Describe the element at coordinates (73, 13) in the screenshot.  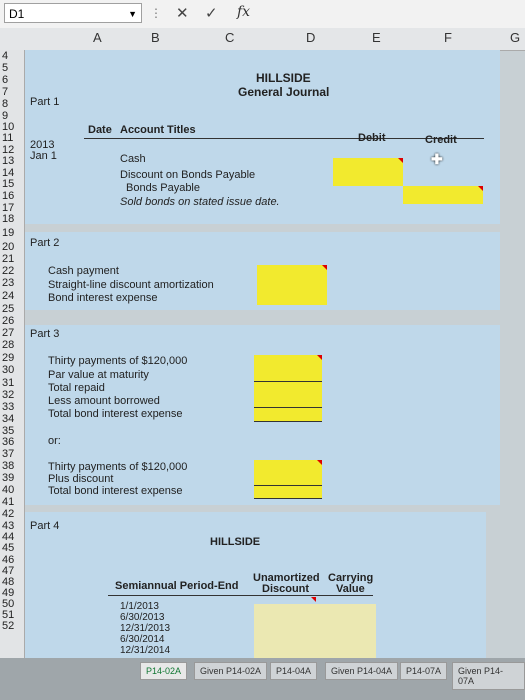
I see `name-box: D1 ▼` at that location.